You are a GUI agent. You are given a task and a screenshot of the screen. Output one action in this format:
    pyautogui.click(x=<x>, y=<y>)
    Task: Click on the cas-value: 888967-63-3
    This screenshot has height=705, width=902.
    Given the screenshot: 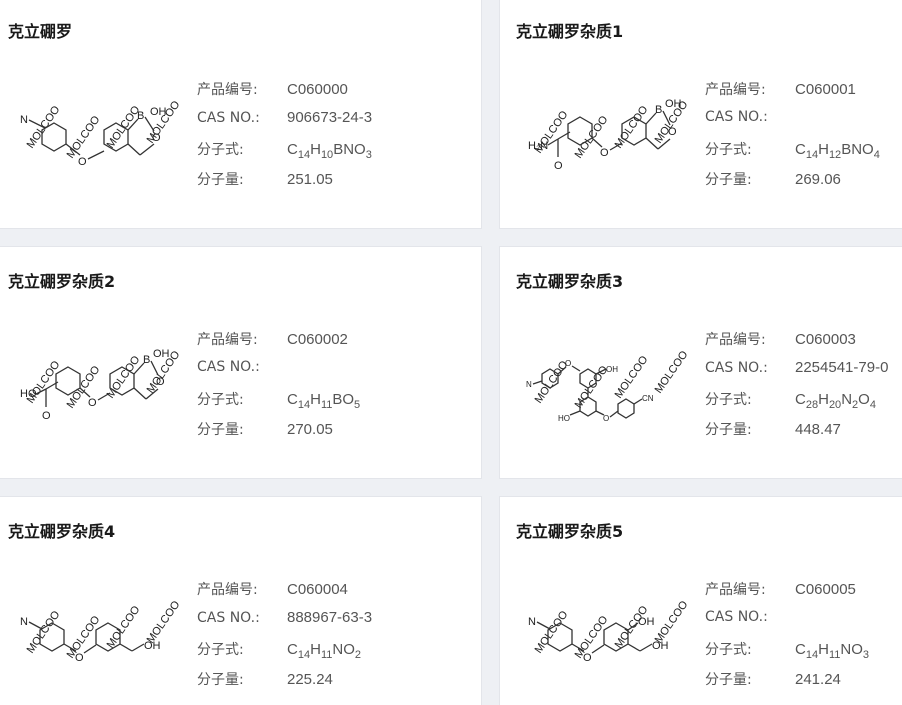 What is the action you would take?
    pyautogui.click(x=330, y=617)
    